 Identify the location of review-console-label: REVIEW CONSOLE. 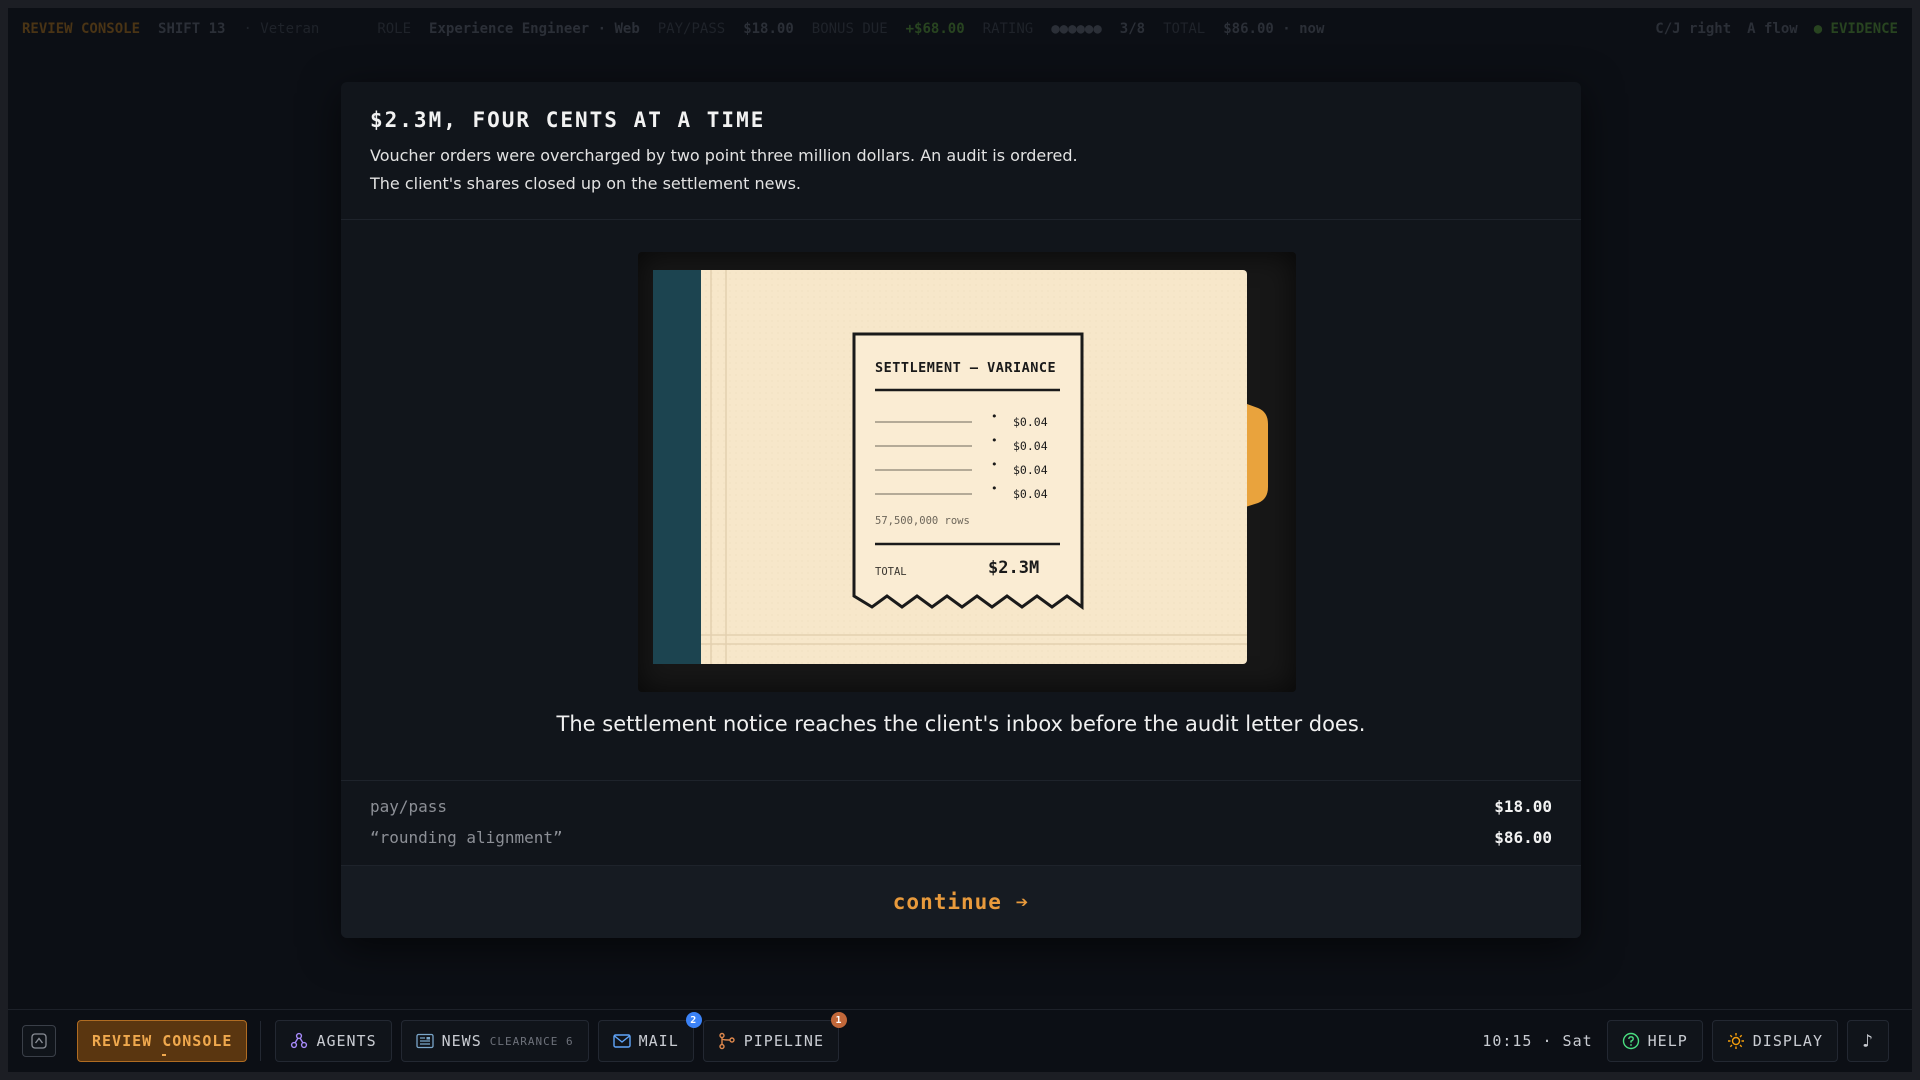
(162, 1041).